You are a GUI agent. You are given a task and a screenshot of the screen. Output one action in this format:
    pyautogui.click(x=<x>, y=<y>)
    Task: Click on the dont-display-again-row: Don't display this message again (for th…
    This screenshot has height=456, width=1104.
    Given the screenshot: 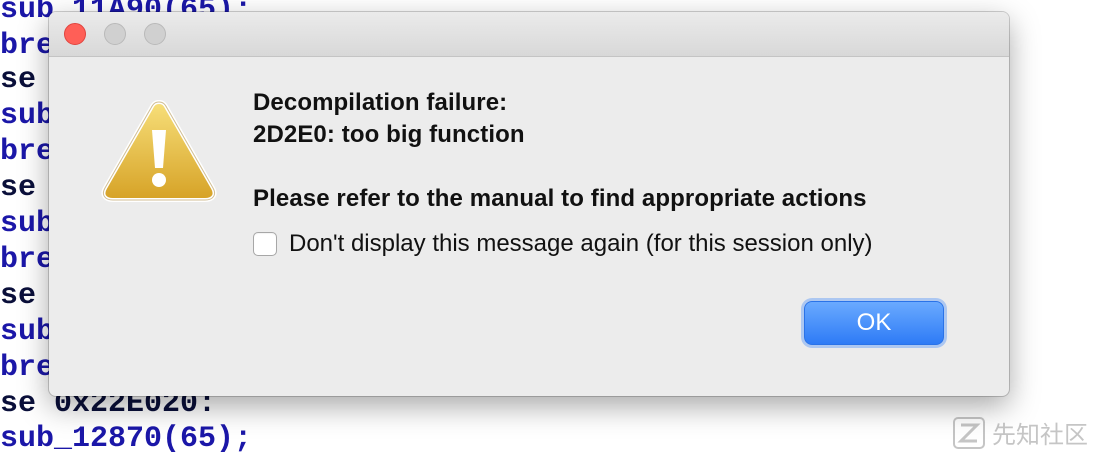 What is the action you would take?
    pyautogui.click(x=563, y=244)
    